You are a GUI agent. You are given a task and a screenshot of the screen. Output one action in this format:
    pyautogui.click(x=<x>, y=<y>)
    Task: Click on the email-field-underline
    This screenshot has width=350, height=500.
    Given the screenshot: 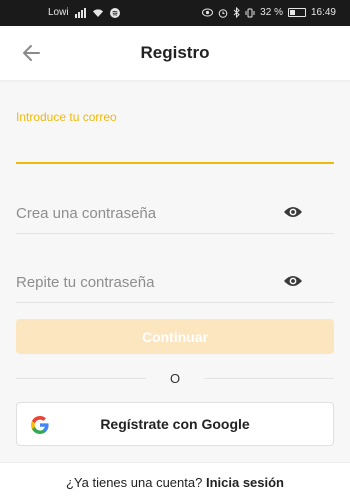 What is the action you would take?
    pyautogui.click(x=175, y=163)
    